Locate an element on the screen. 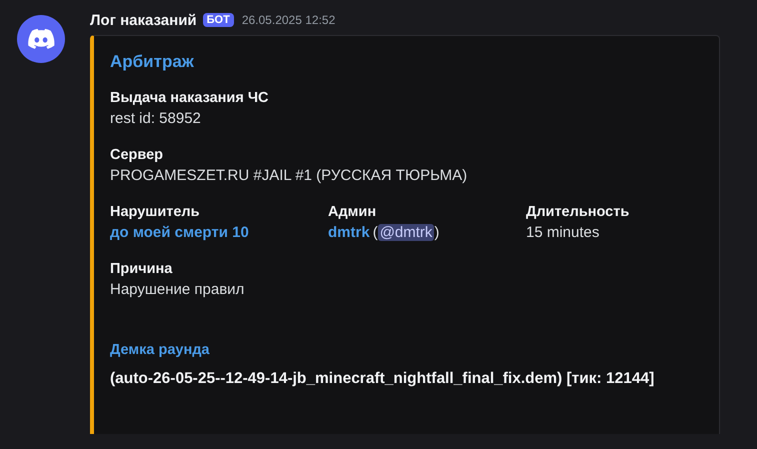 This screenshot has width=757, height=449. field-name: Выдача наказания ЧС is located at coordinates (189, 98).